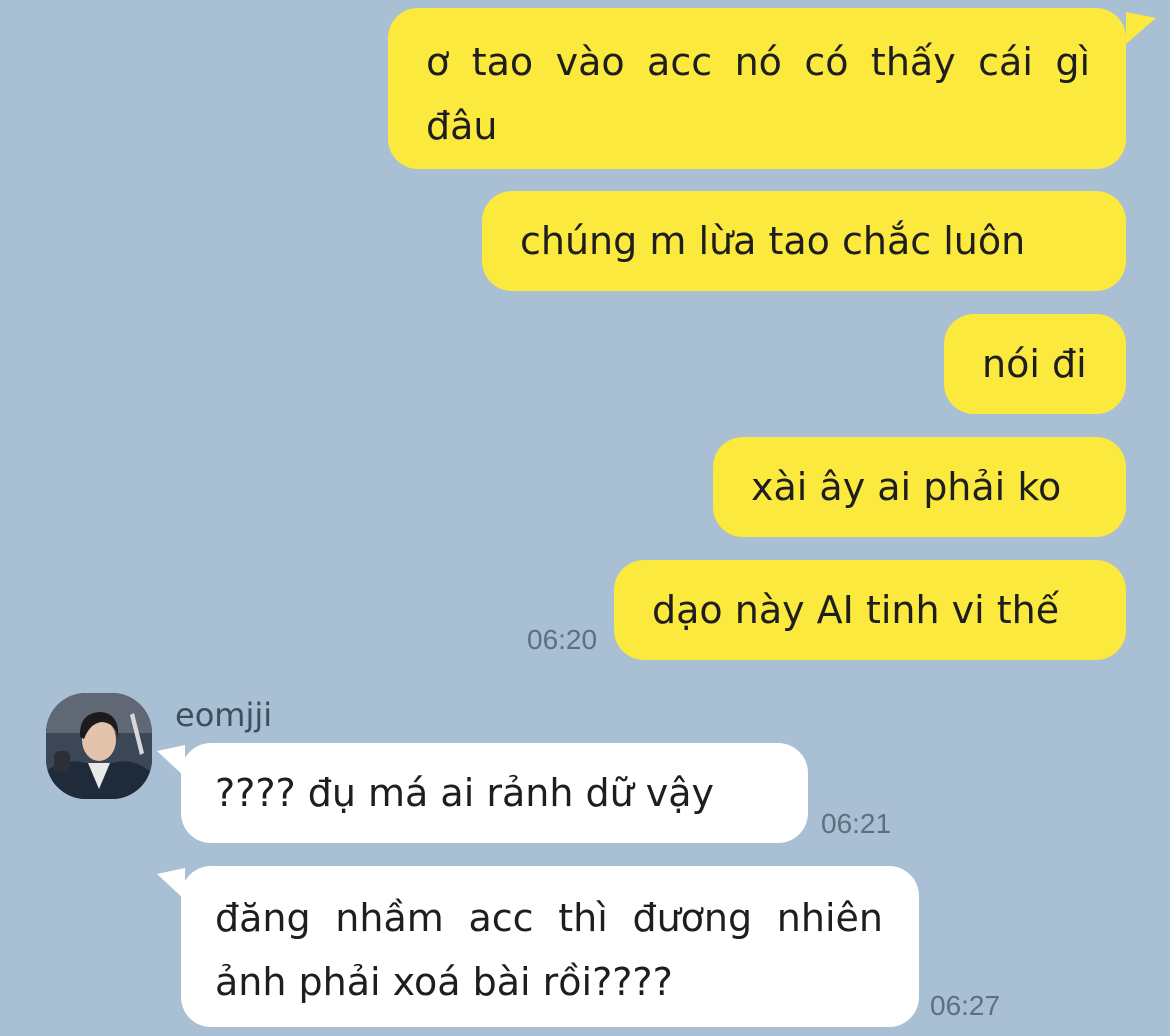 The image size is (1170, 1036). What do you see at coordinates (758, 94) in the screenshot?
I see `message-text: ơ tao vào acc nó có thấy cái gì đâu` at bounding box center [758, 94].